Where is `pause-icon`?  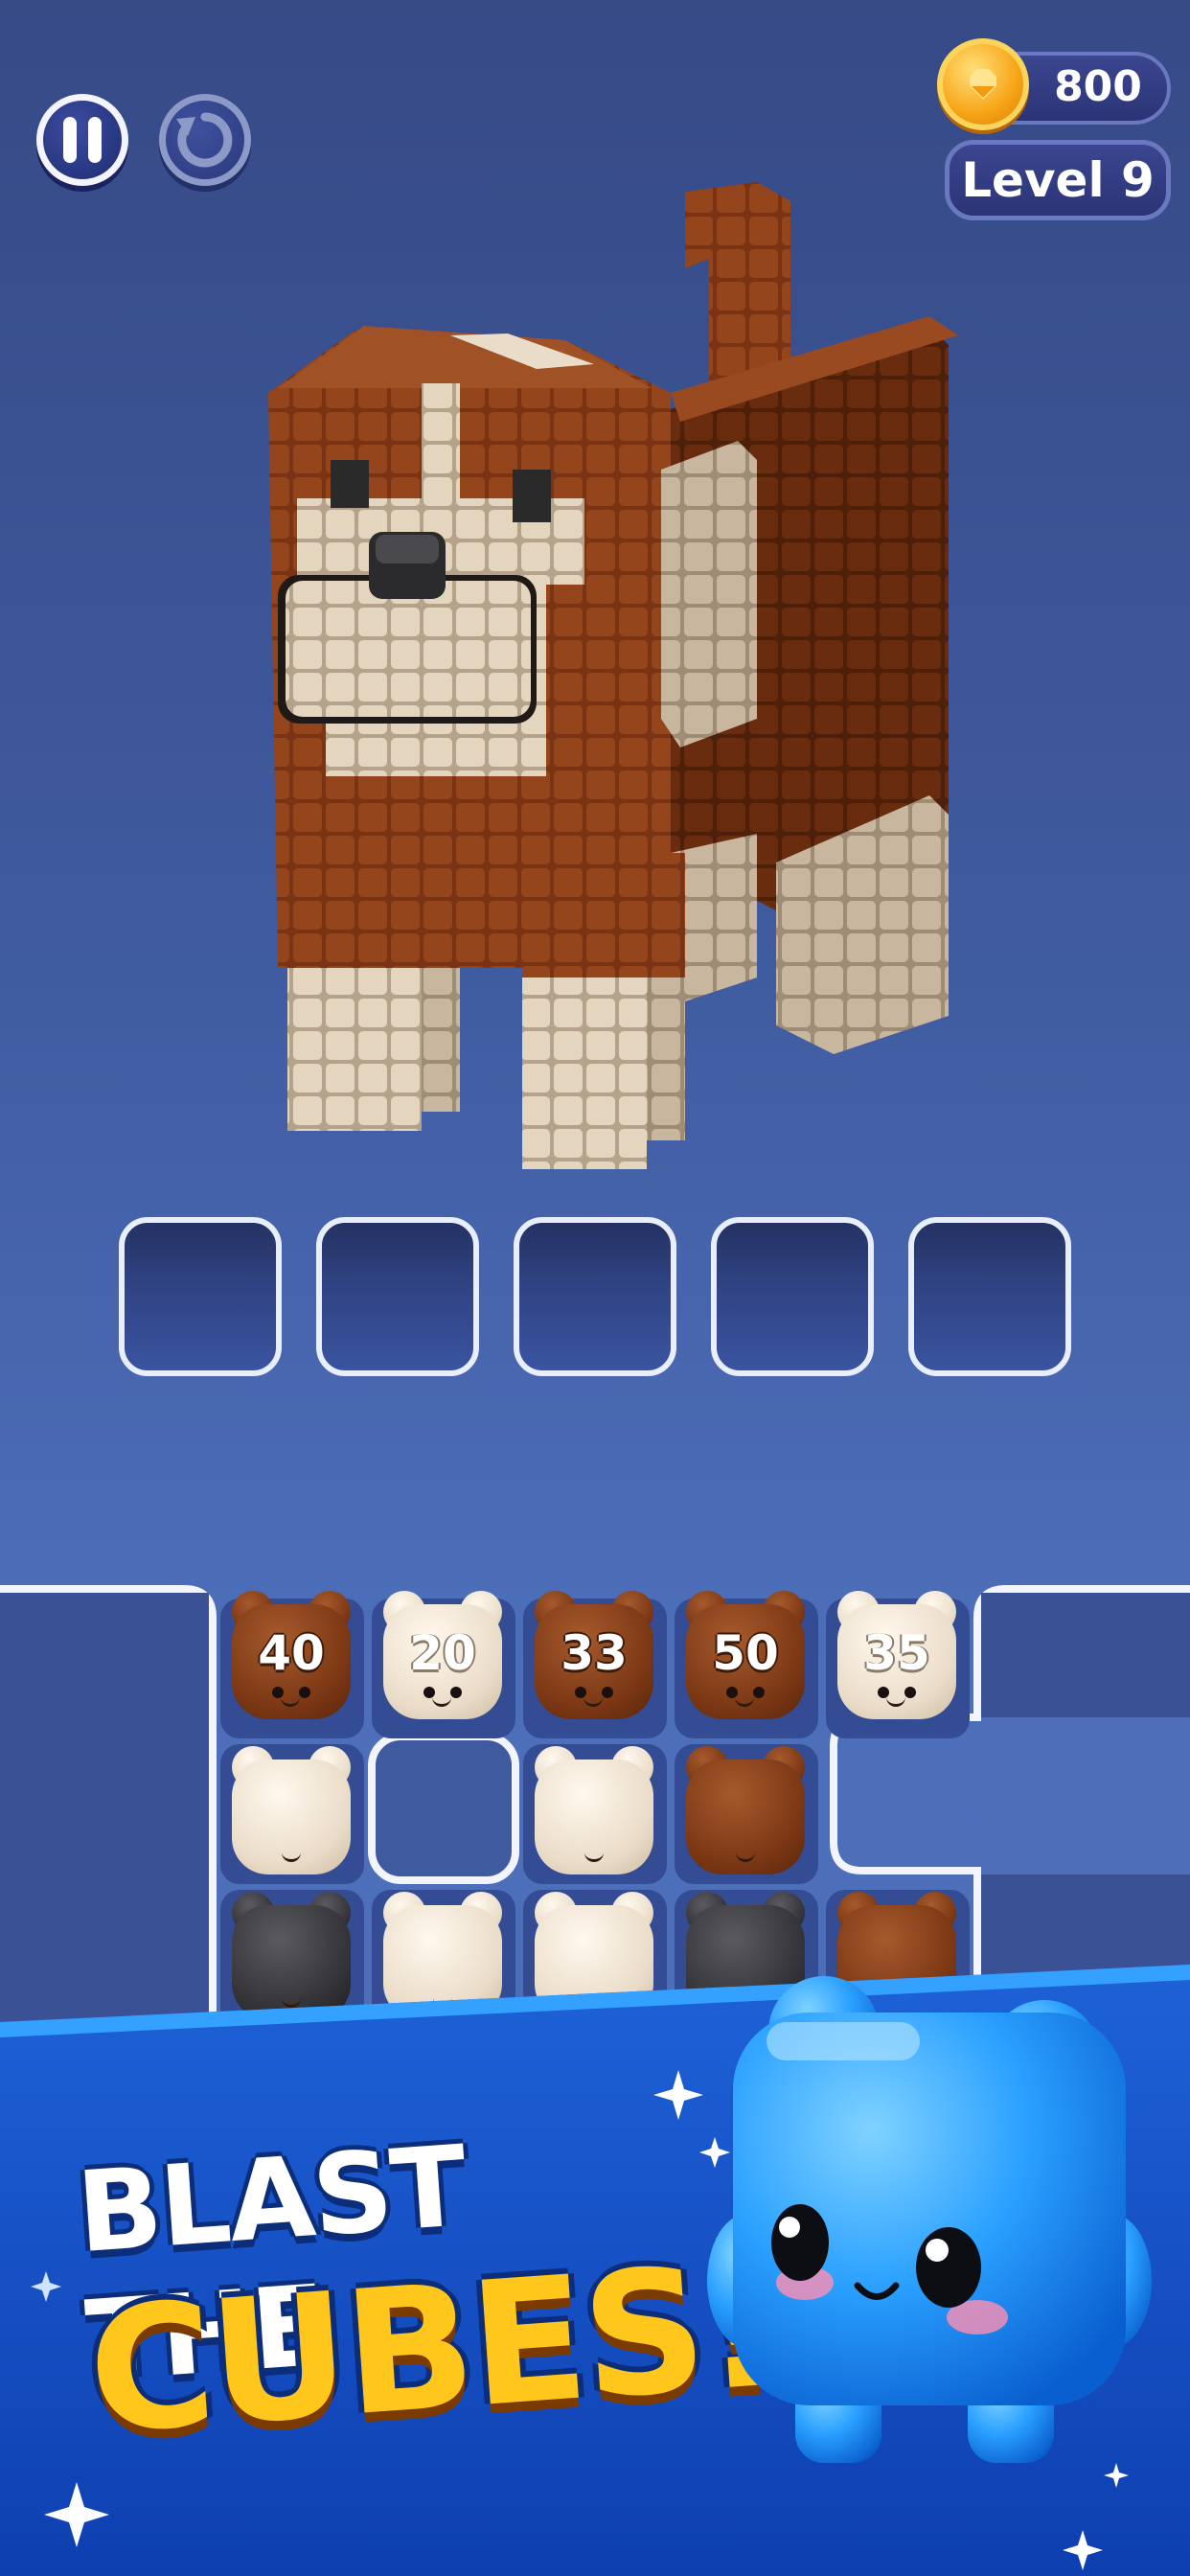 pause-icon is located at coordinates (83, 140).